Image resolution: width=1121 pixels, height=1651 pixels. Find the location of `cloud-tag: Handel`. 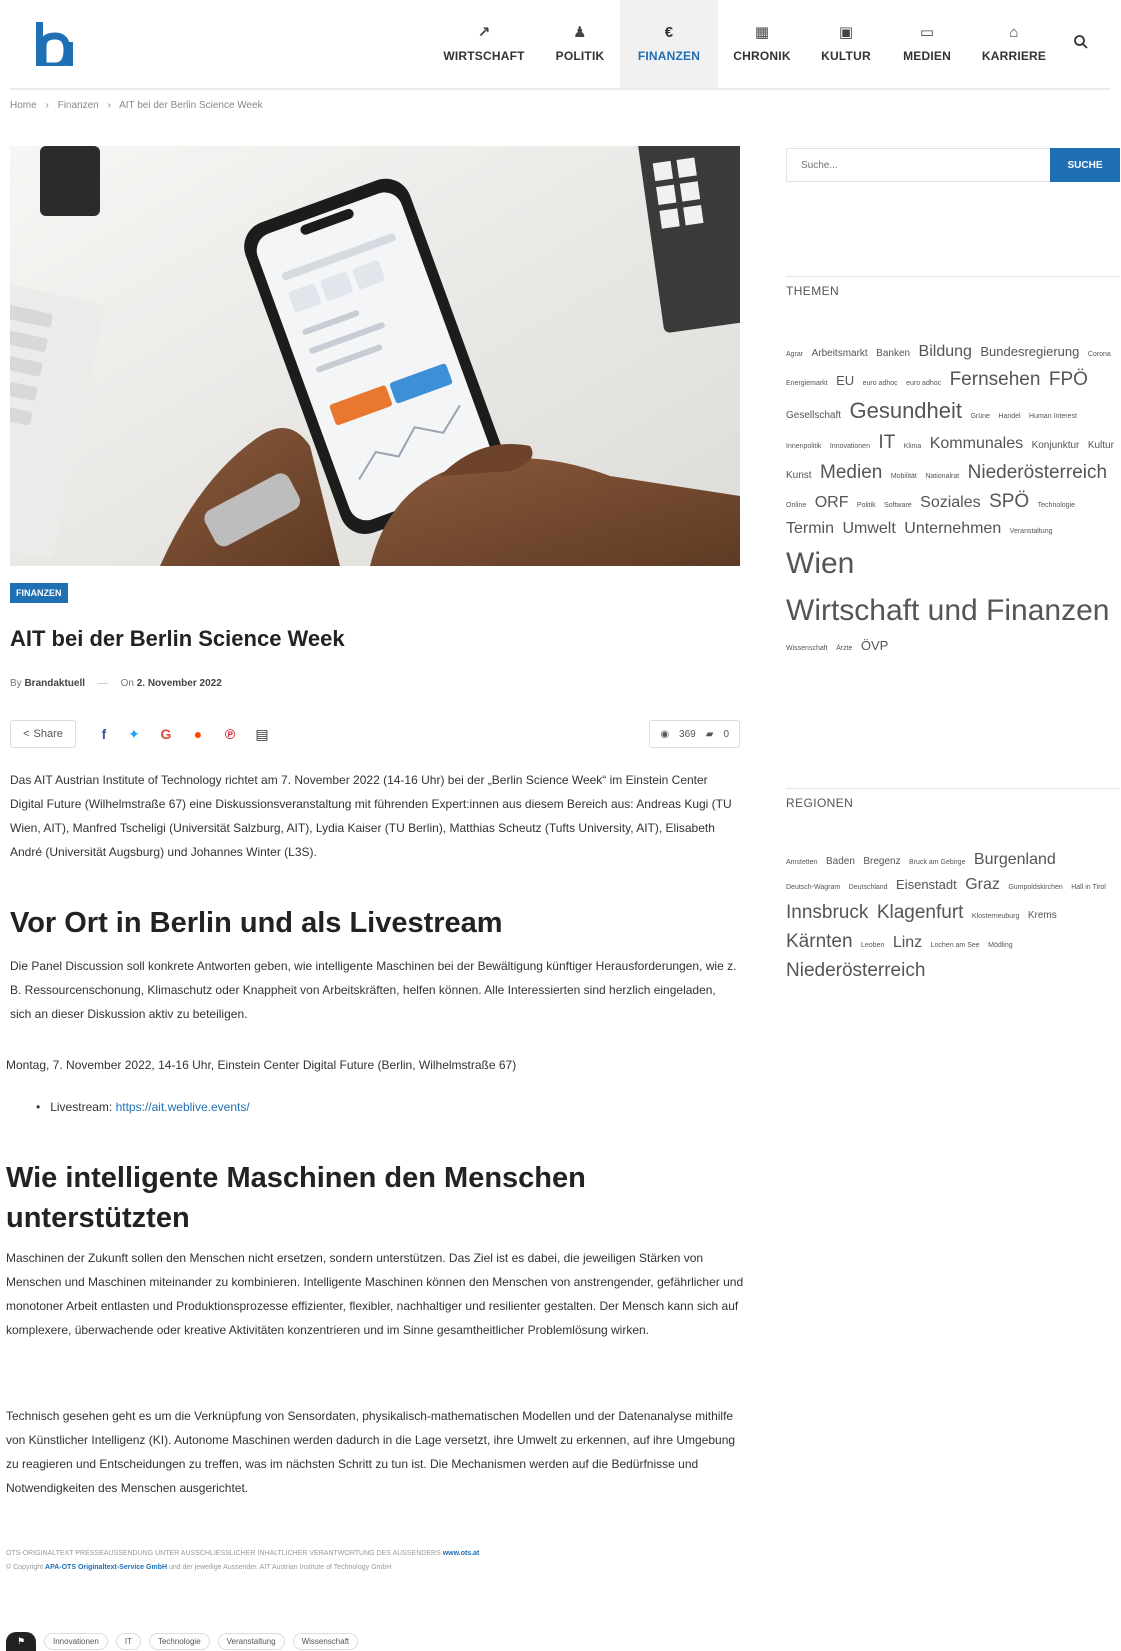

cloud-tag: Handel is located at coordinates (1009, 416).